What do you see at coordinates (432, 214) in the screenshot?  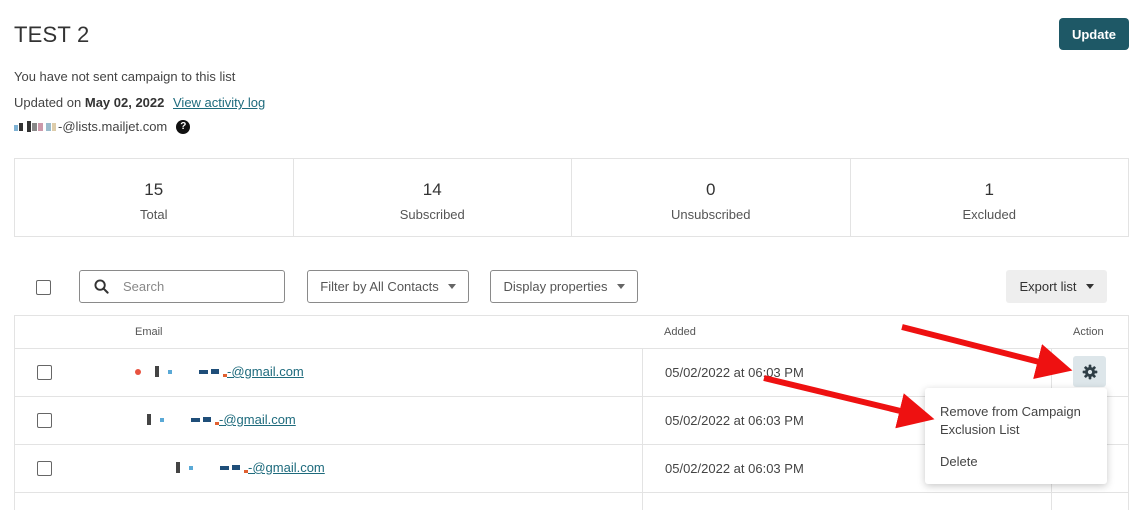 I see `stat-label: Subscribed` at bounding box center [432, 214].